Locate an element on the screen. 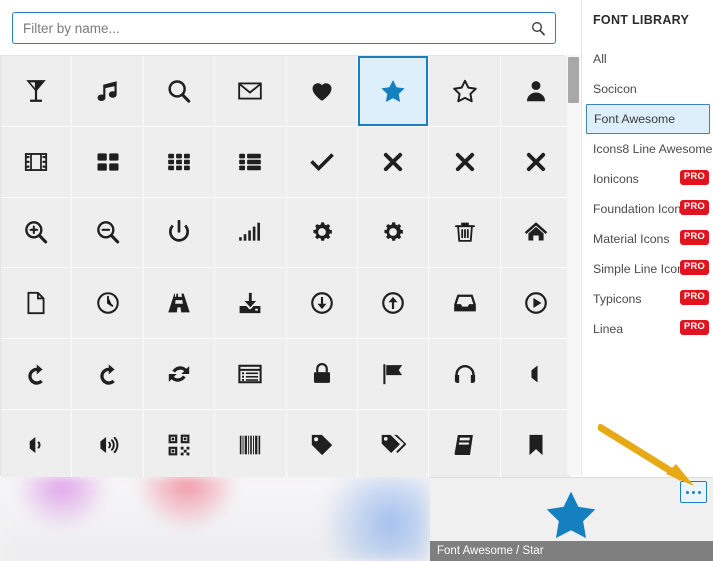  icon-cell-clock is located at coordinates (107, 303).